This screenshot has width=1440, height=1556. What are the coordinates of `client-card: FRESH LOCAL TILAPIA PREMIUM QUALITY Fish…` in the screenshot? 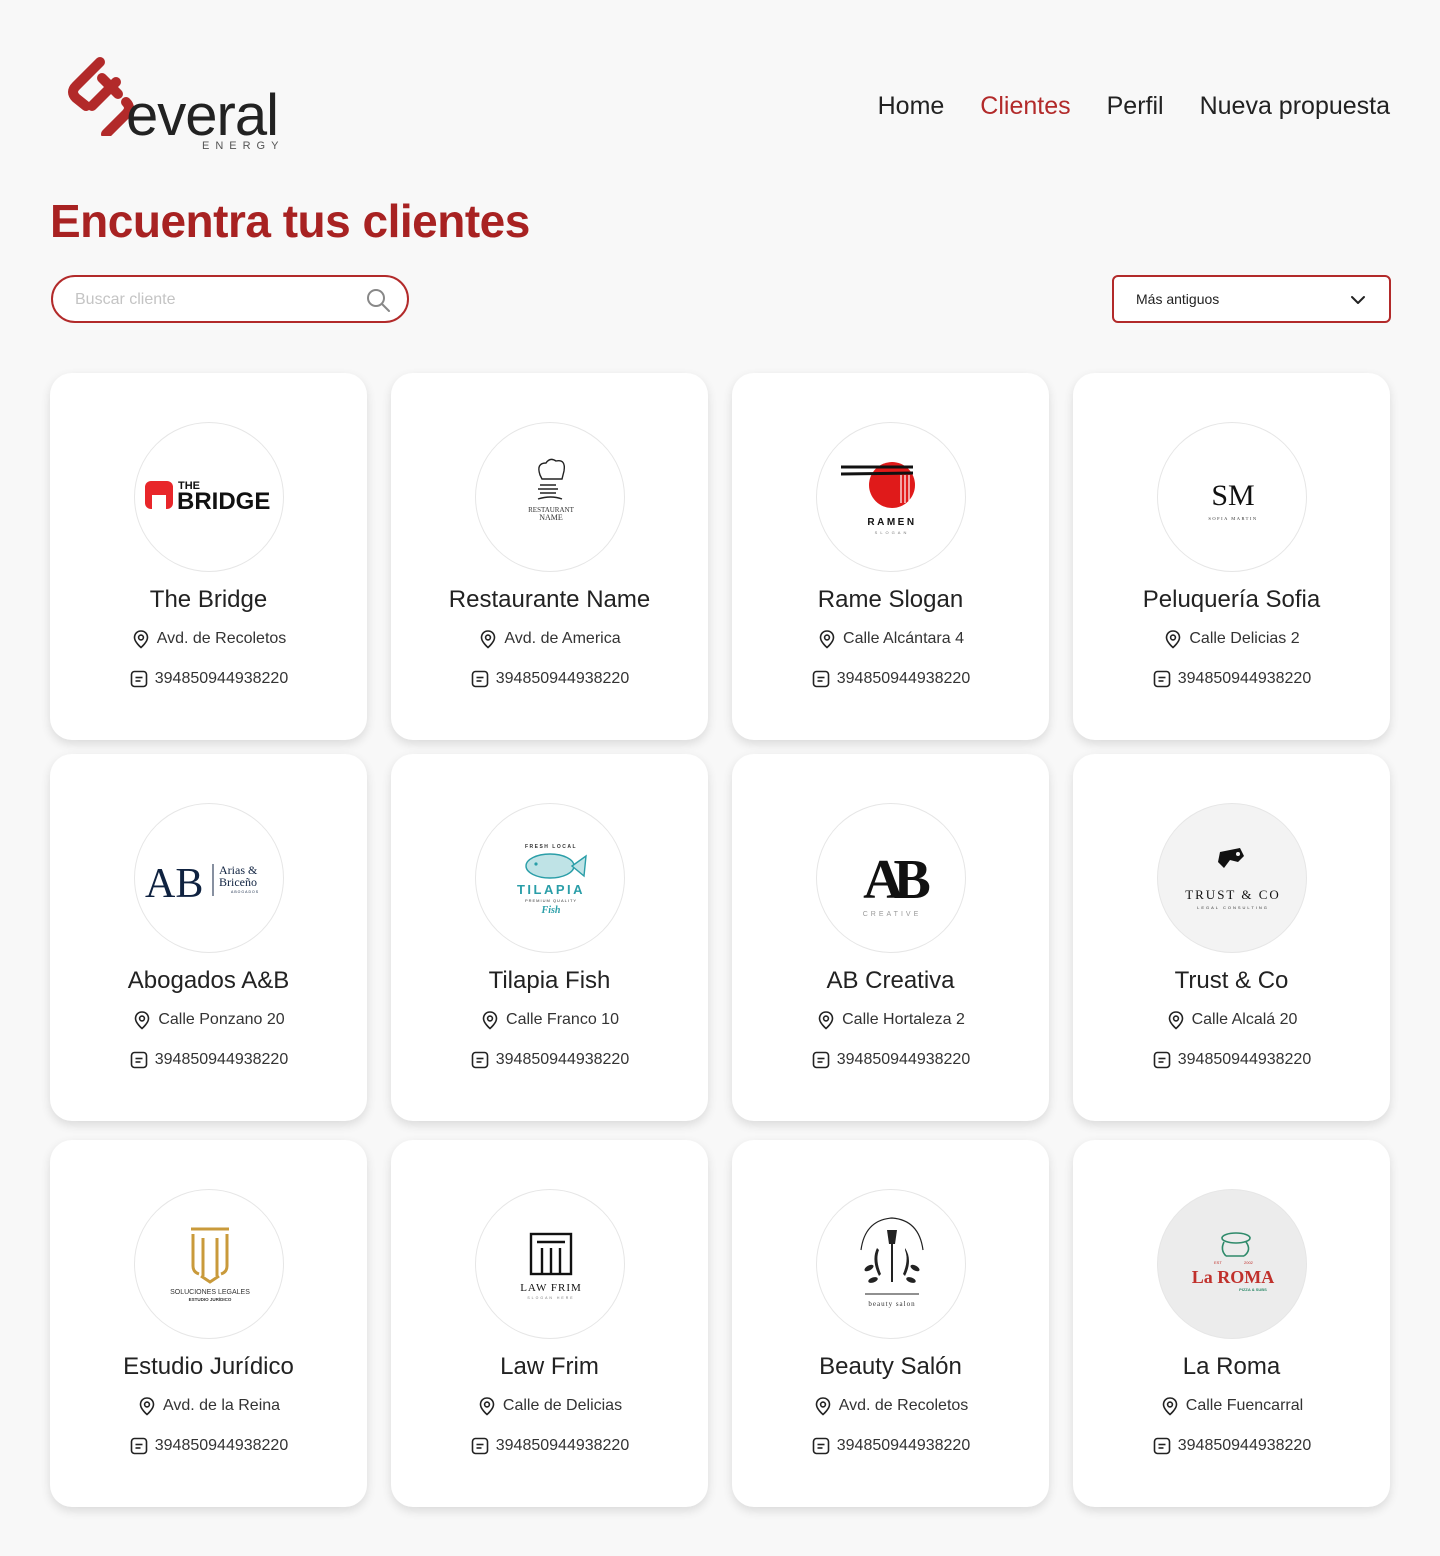 It's located at (549, 937).